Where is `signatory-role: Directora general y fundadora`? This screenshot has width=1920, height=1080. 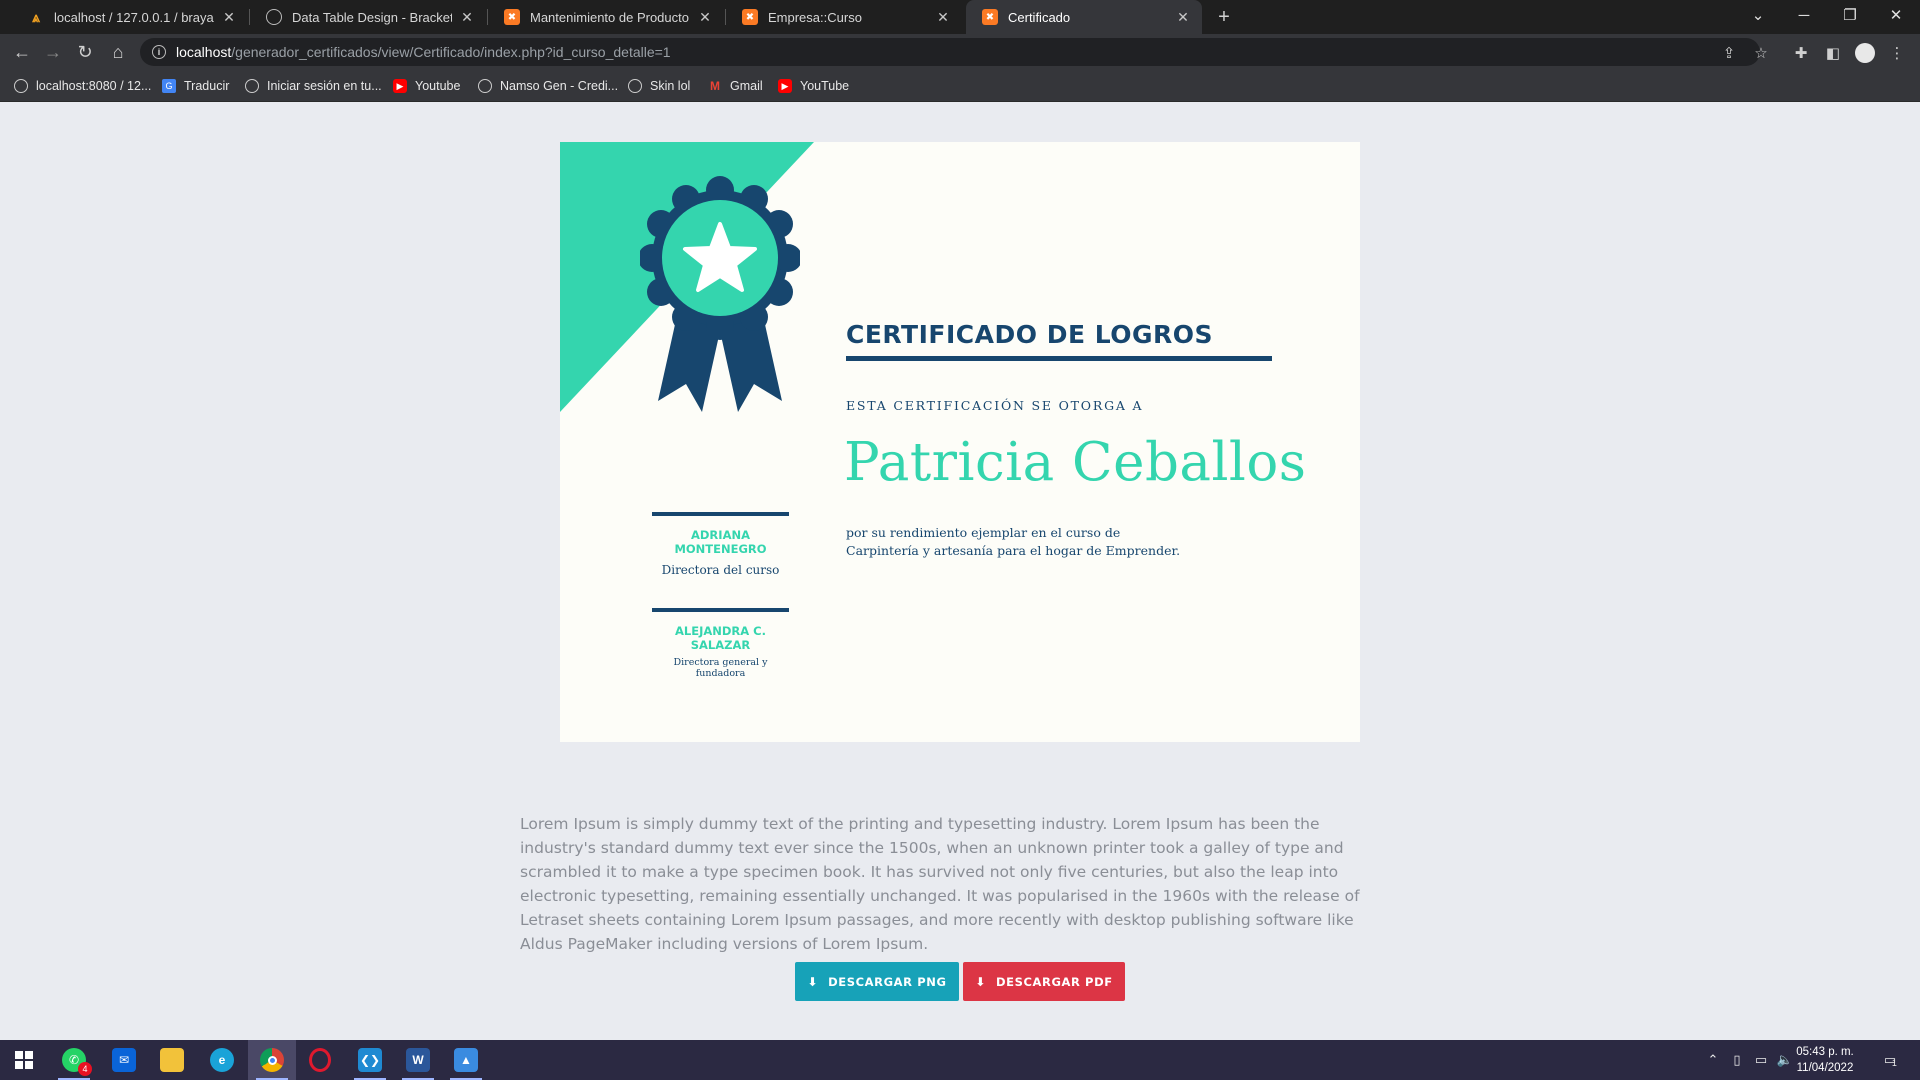 signatory-role: Directora general y fundadora is located at coordinates (720, 668).